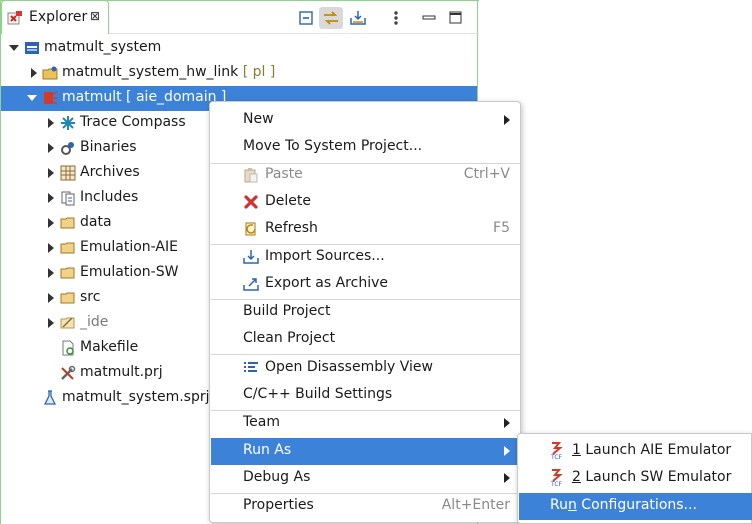  What do you see at coordinates (365, 423) in the screenshot?
I see `menu-item-team: Team` at bounding box center [365, 423].